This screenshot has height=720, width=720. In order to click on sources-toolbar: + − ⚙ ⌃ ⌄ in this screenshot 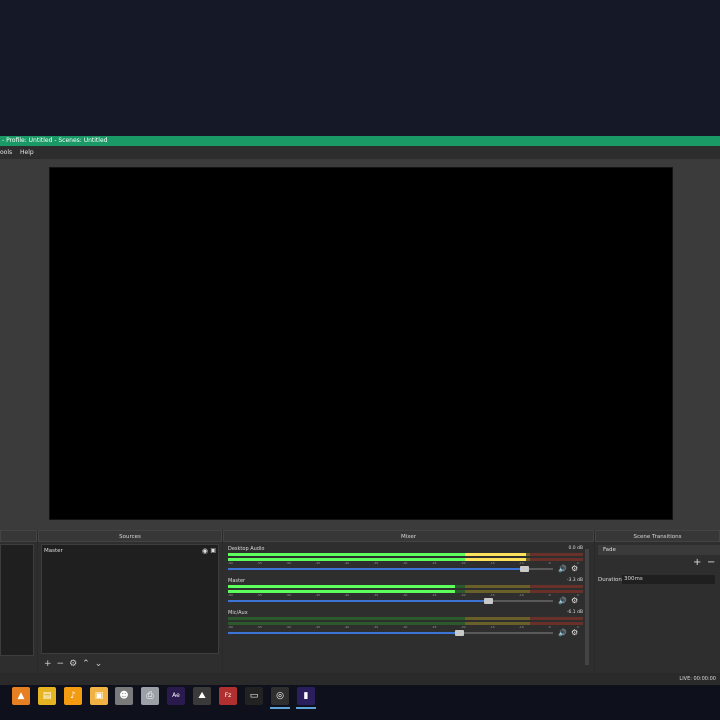, I will do `click(75, 664)`.